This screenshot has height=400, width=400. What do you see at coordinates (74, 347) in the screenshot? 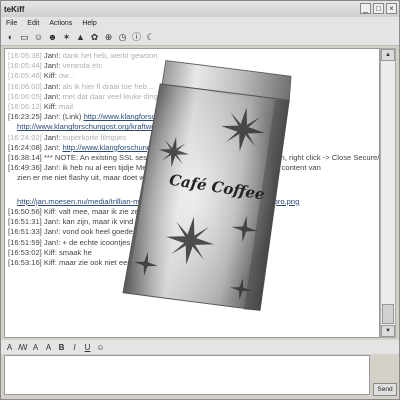
I see `italic-icon: I` at bounding box center [74, 347].